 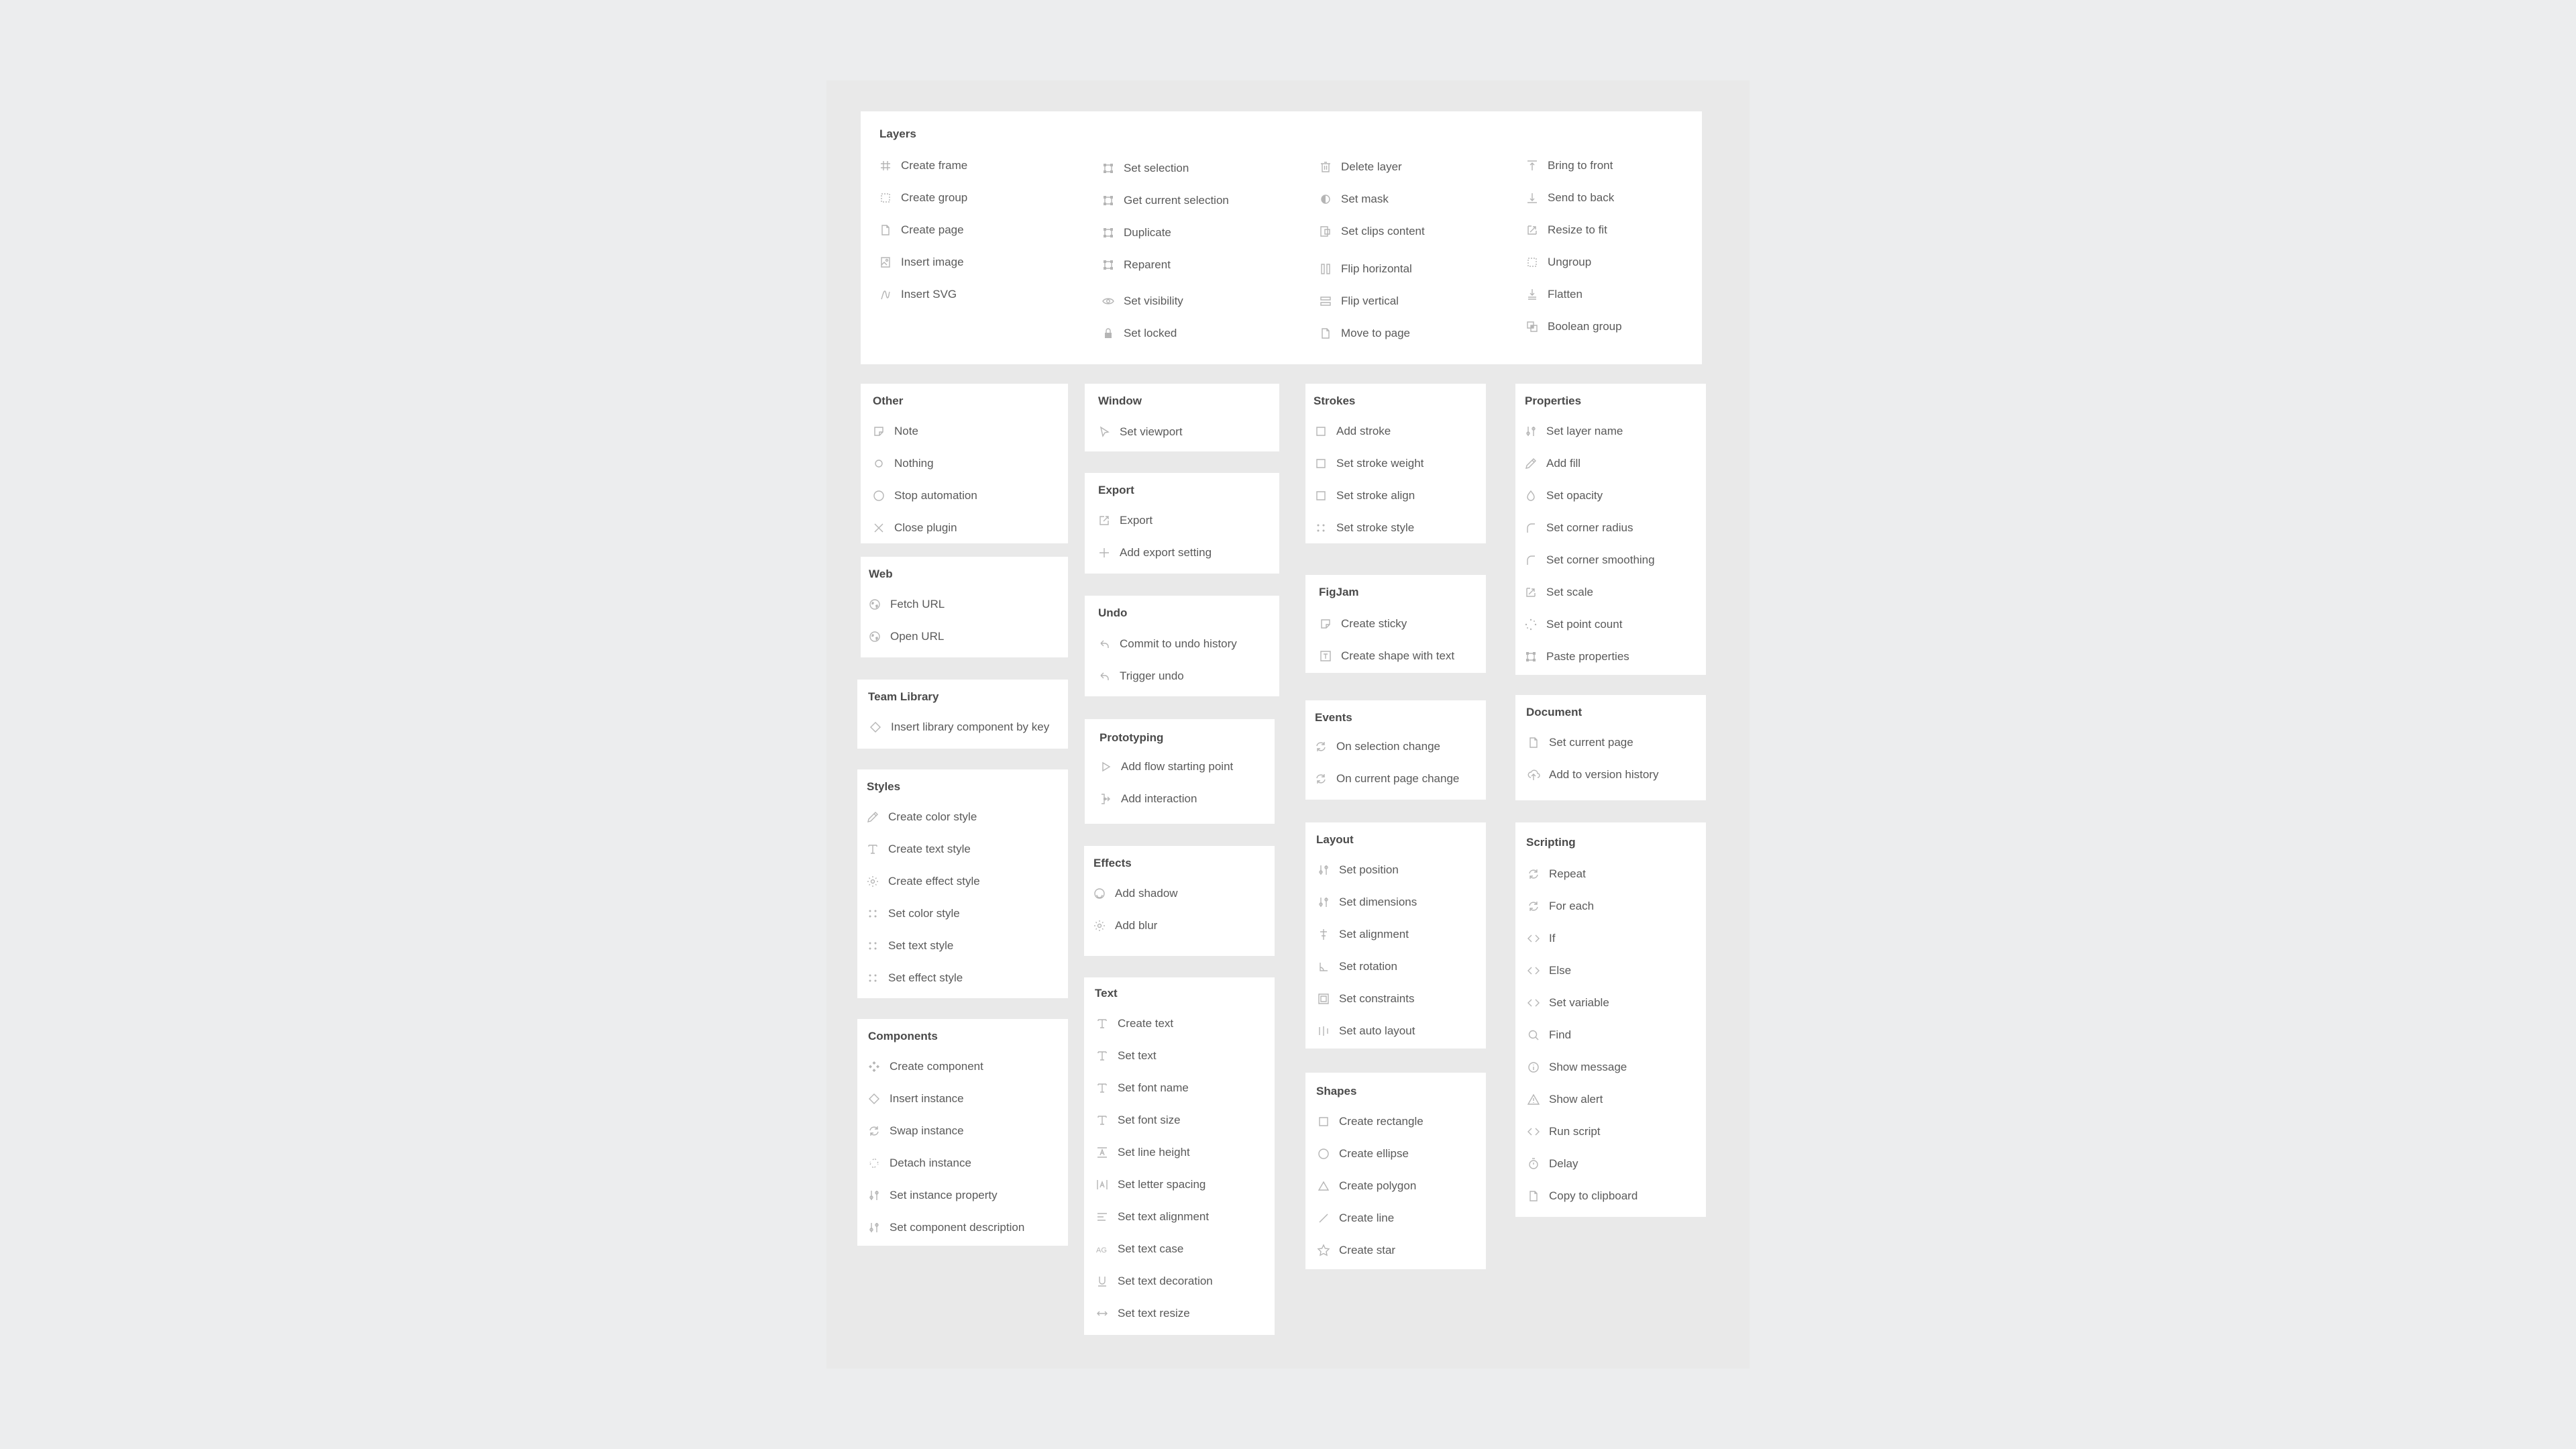 What do you see at coordinates (1363, 528) in the screenshot?
I see `action-item-set-stroke-style: Set stroke style` at bounding box center [1363, 528].